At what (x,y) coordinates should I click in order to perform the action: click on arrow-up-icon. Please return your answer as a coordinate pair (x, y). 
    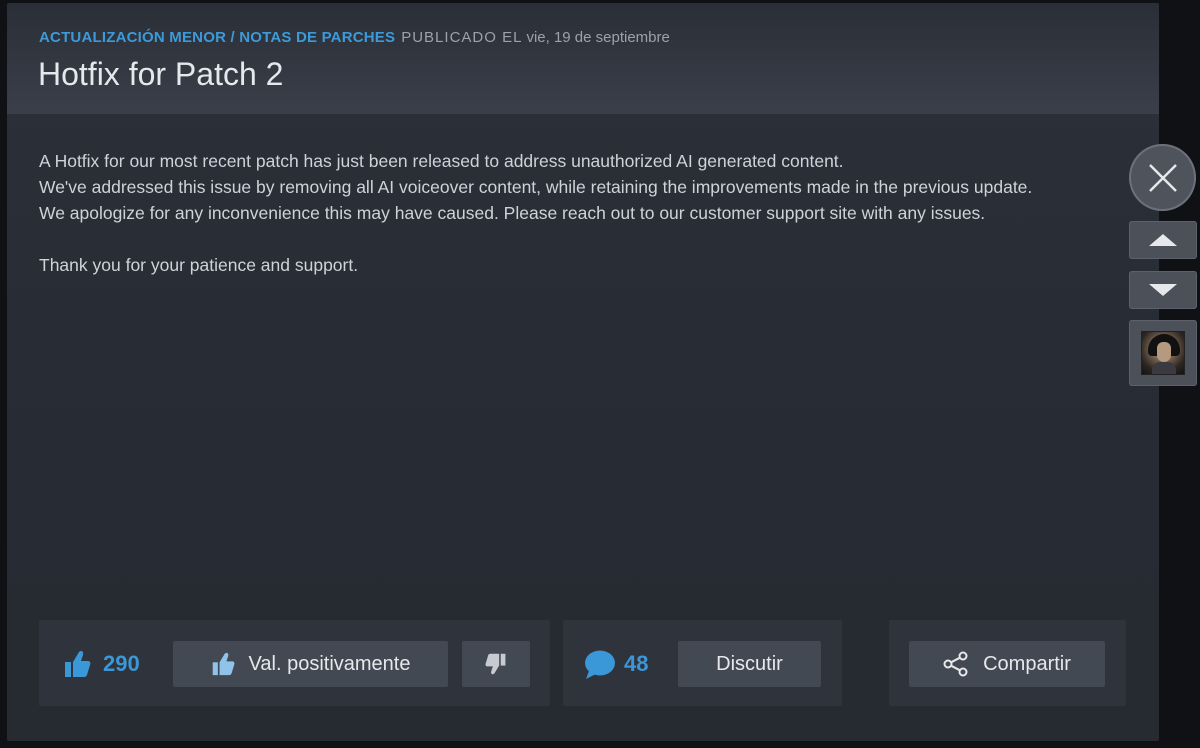
    Looking at the image, I should click on (1163, 240).